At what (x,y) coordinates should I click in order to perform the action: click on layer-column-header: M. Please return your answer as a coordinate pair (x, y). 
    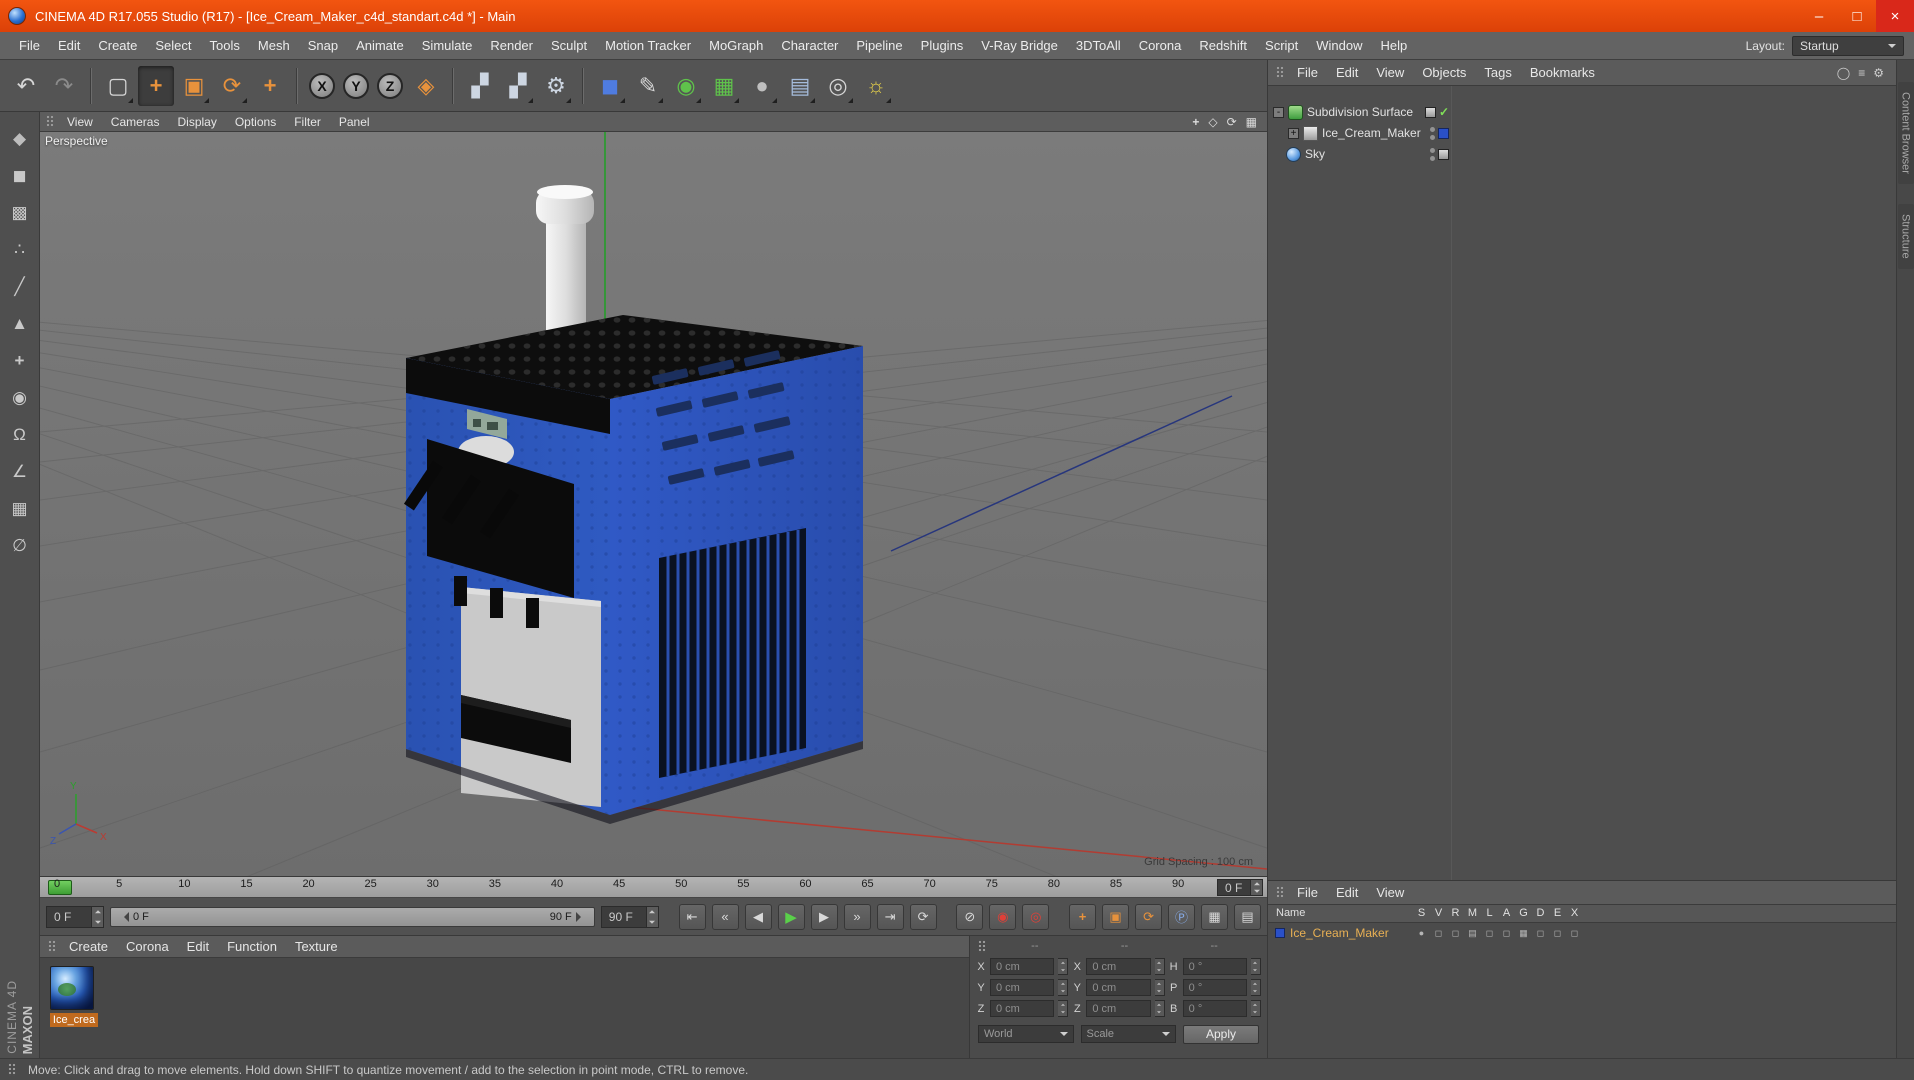
    Looking at the image, I should click on (1472, 913).